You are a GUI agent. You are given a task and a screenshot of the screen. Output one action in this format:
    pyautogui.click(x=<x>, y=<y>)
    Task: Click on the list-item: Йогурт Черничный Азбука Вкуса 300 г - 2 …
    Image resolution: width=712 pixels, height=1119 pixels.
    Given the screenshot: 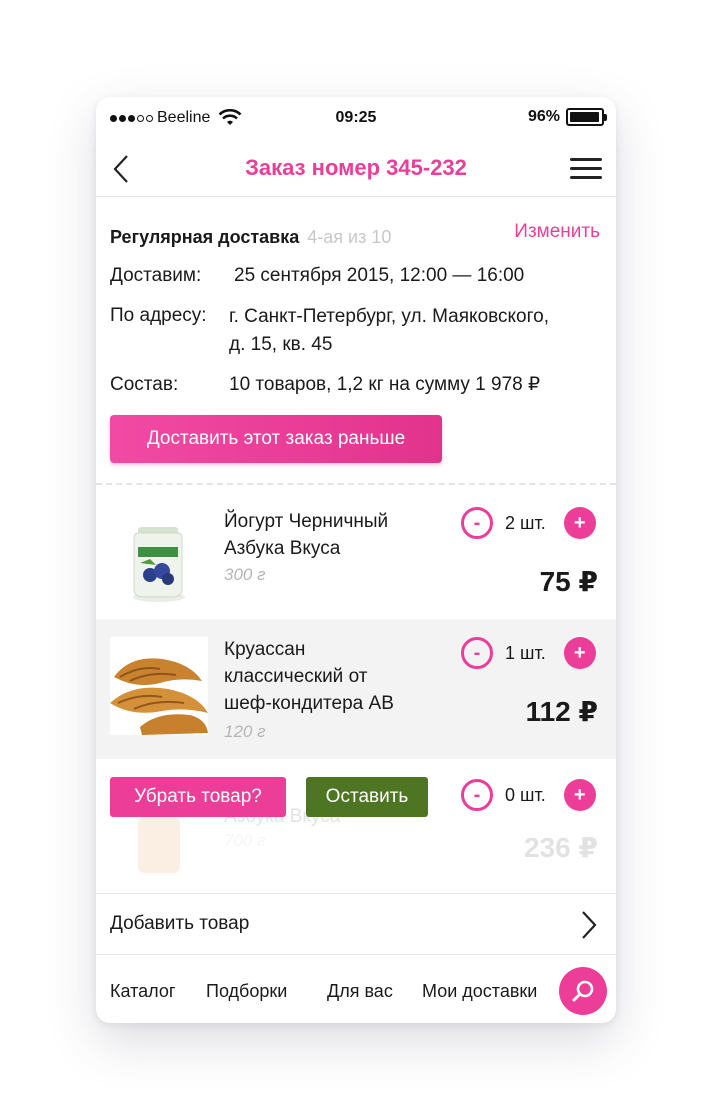 What is the action you would take?
    pyautogui.click(x=356, y=553)
    